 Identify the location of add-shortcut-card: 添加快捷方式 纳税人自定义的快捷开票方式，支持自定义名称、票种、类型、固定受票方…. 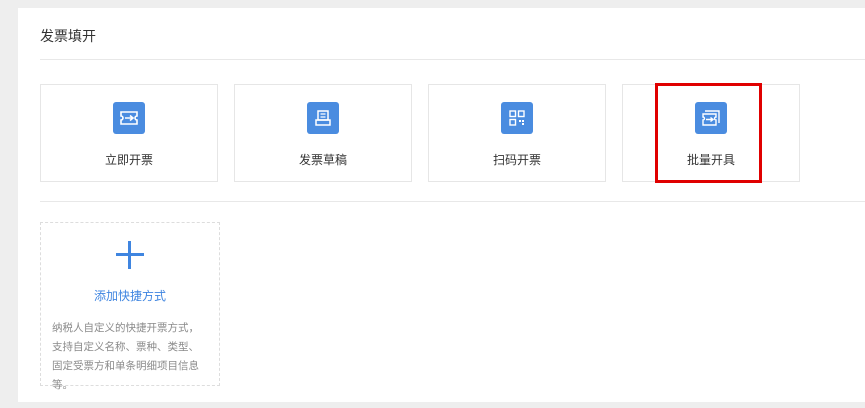
(130, 306).